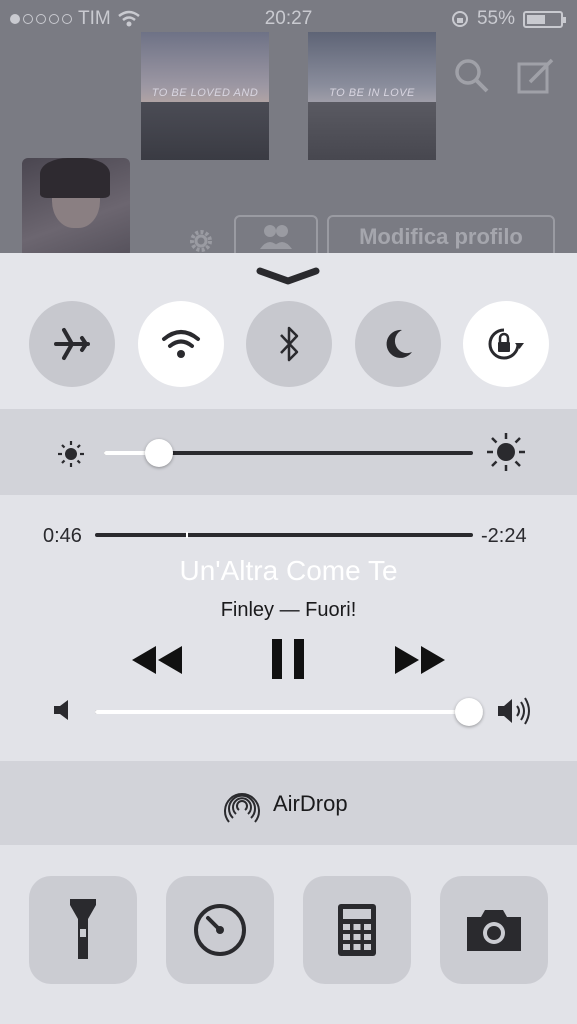  I want to click on song-title: Un'Altra Come Te, so click(288, 570).